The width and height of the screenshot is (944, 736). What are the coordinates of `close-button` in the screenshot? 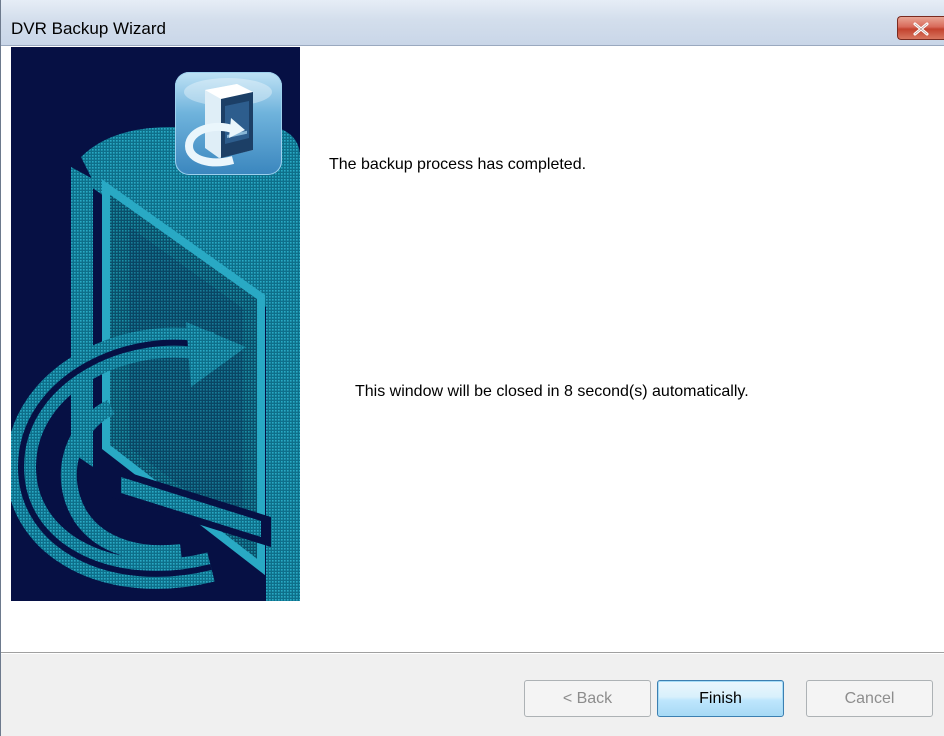 It's located at (920, 28).